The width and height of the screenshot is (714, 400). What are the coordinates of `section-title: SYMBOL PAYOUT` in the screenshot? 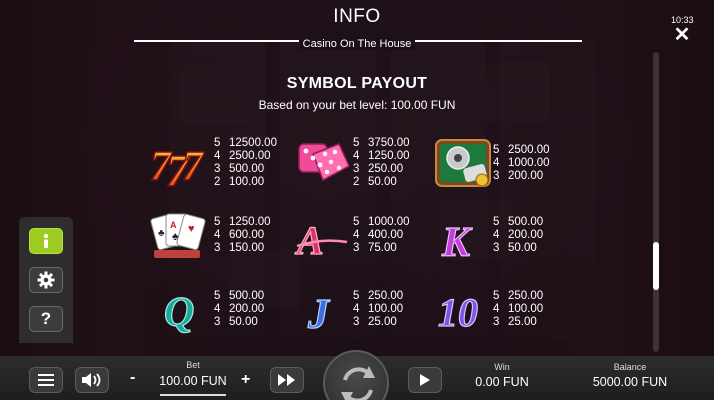 It's located at (357, 83).